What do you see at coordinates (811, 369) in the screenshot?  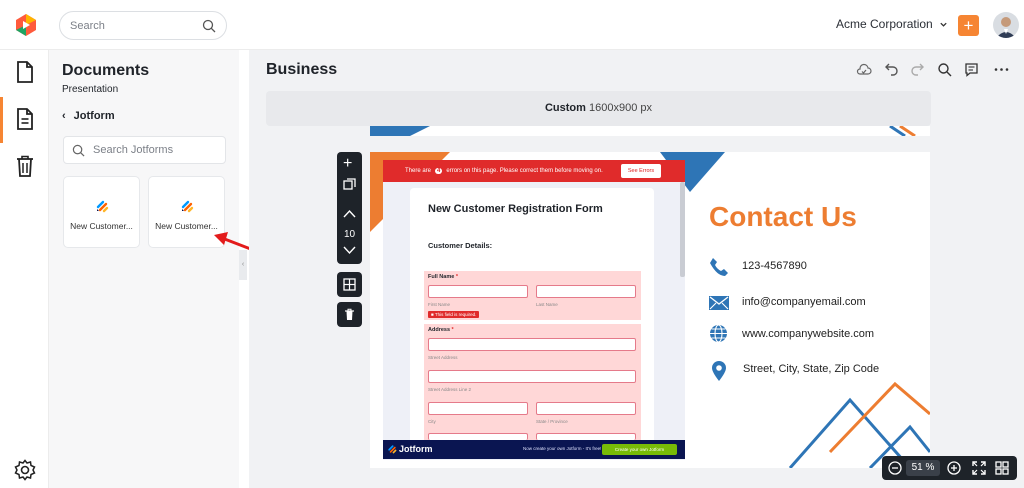 I see `contact-address: Street, City, State, Zip Code` at bounding box center [811, 369].